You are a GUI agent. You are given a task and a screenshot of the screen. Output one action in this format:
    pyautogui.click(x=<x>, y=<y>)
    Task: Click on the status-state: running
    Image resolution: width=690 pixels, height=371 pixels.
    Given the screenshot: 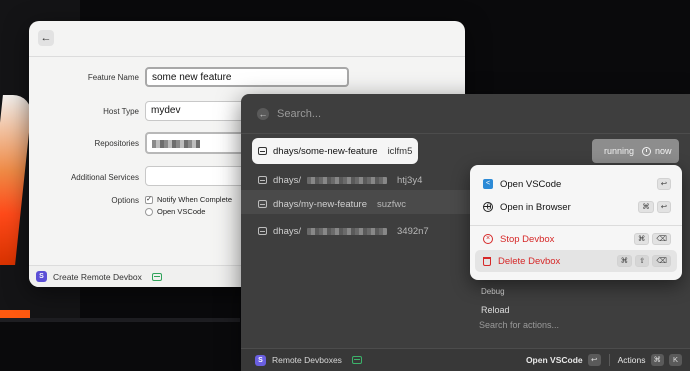 What is the action you would take?
    pyautogui.click(x=619, y=151)
    